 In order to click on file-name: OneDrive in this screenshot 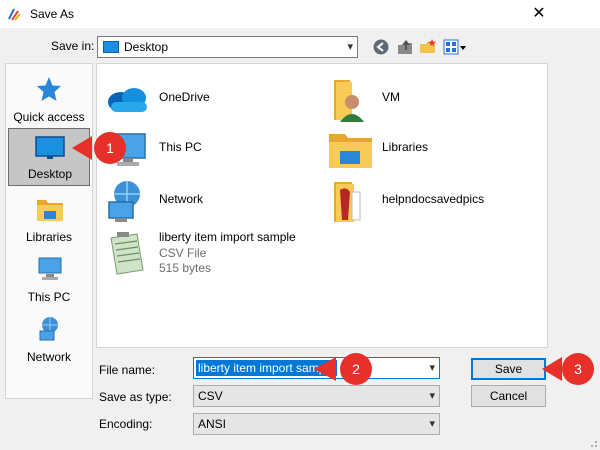, I will do `click(184, 97)`.